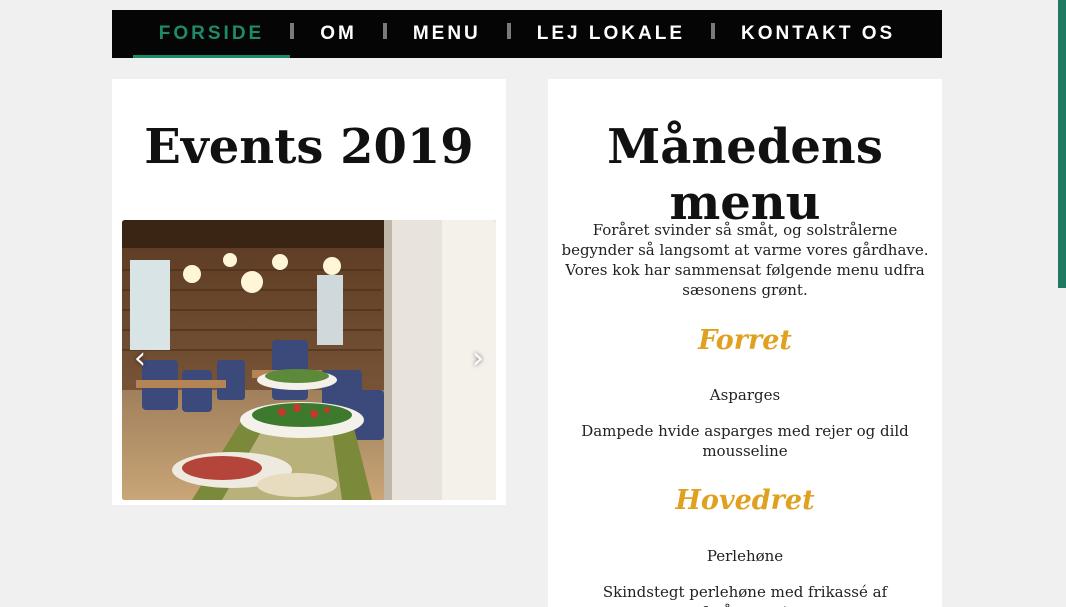 This screenshot has width=1066, height=607. What do you see at coordinates (140, 359) in the screenshot?
I see `slideshow-prev-icon: ‹` at bounding box center [140, 359].